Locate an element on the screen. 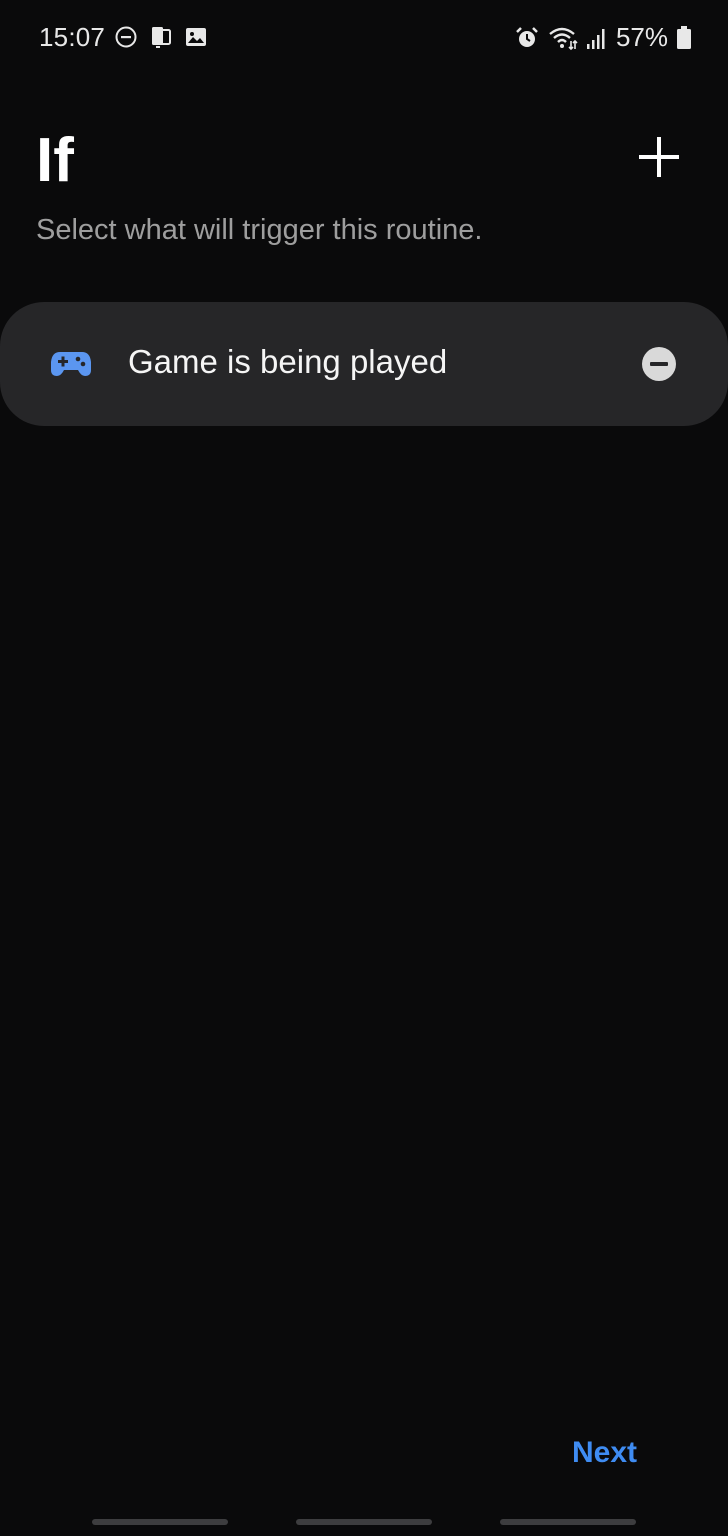  remove-trigger-button is located at coordinates (659, 364).